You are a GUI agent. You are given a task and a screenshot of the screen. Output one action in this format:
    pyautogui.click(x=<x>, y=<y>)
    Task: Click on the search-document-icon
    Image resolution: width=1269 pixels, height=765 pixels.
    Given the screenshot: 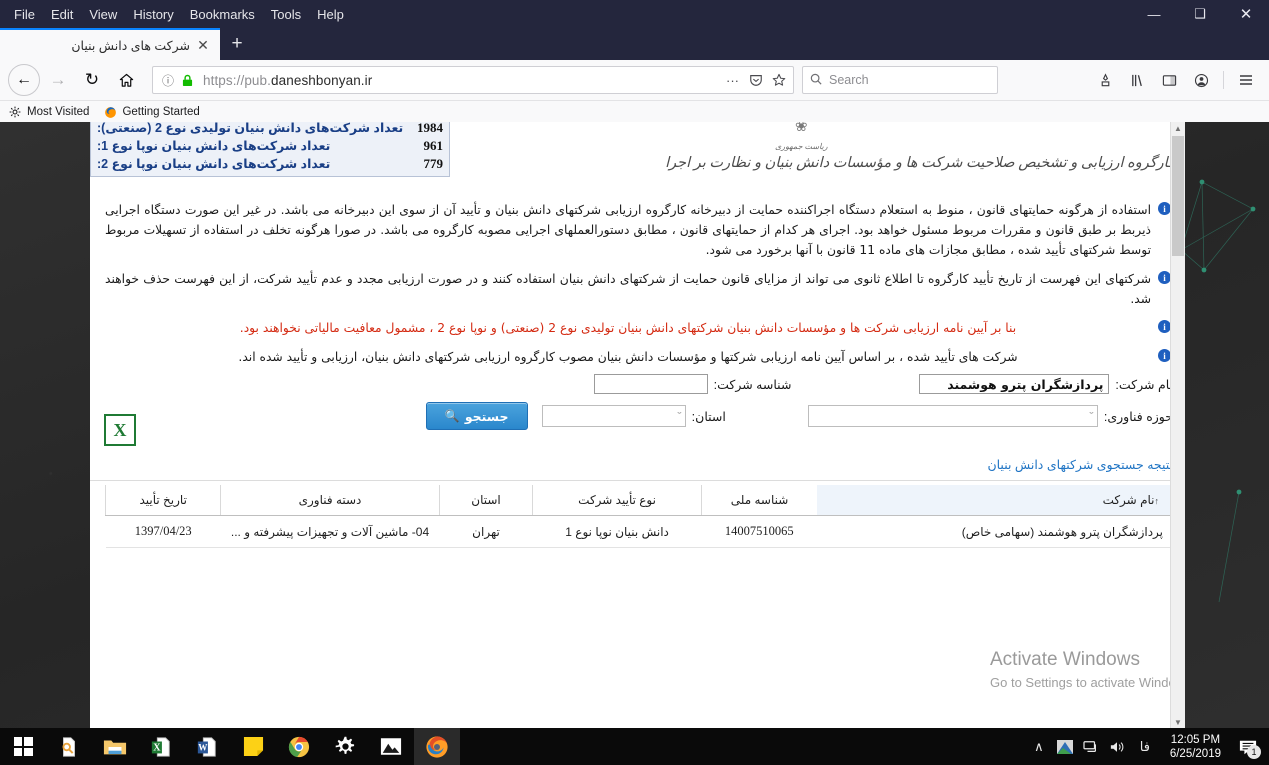 What is the action you would take?
    pyautogui.click(x=68, y=746)
    